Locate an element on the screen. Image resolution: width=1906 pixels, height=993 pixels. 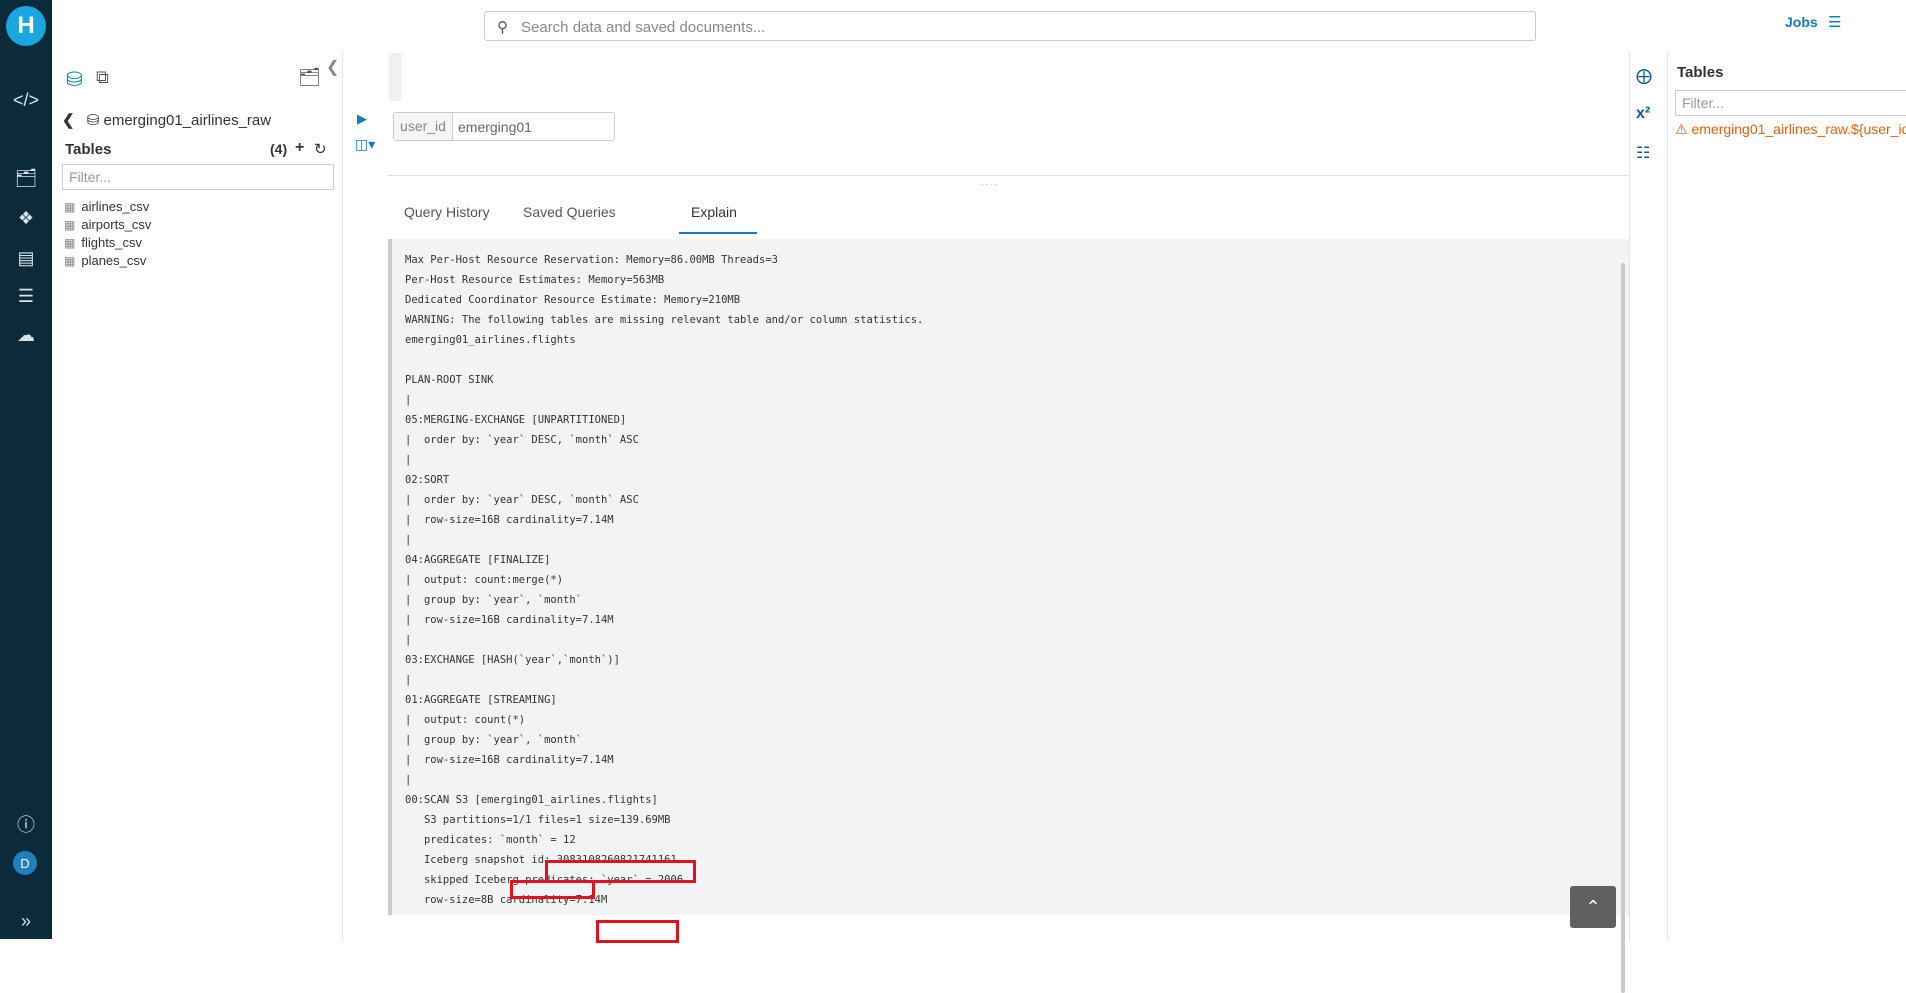
tab-query-history: Query History is located at coordinates (447, 212).